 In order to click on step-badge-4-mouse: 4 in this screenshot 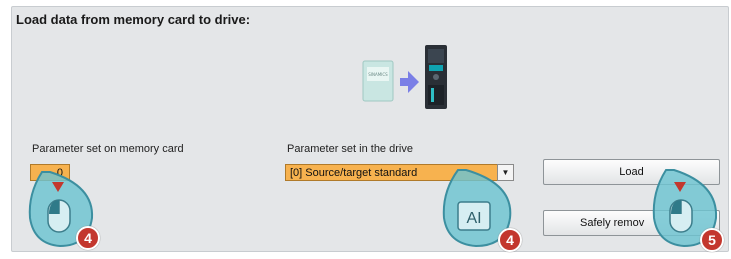, I will do `click(88, 238)`.